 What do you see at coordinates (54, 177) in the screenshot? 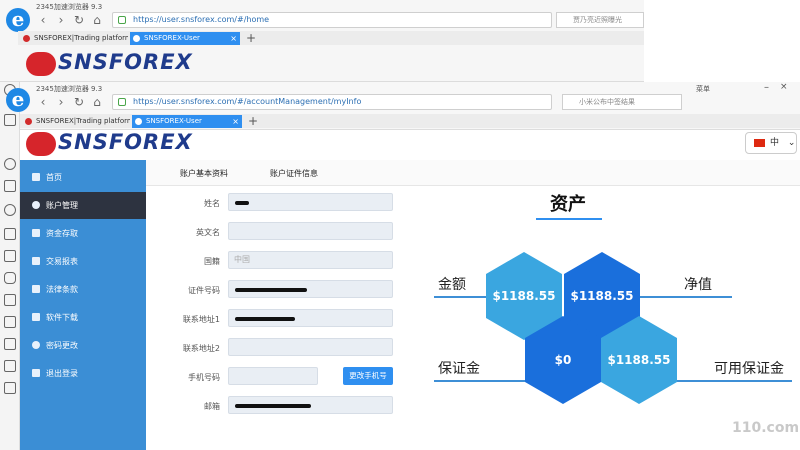
I see `sidebar-item-label: 首页` at bounding box center [54, 177].